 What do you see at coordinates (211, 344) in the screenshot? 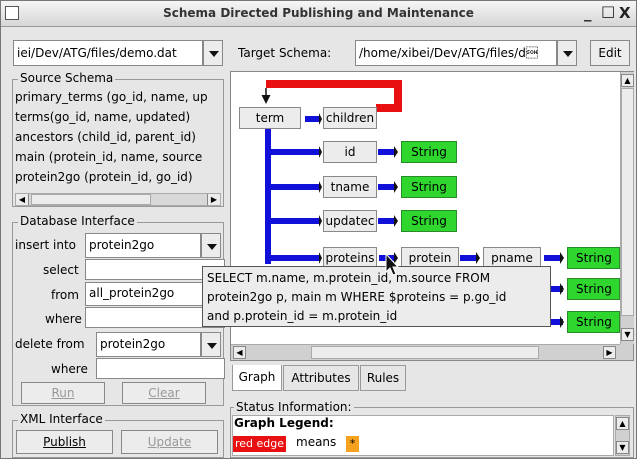
I see `delete-from-dropdown` at bounding box center [211, 344].